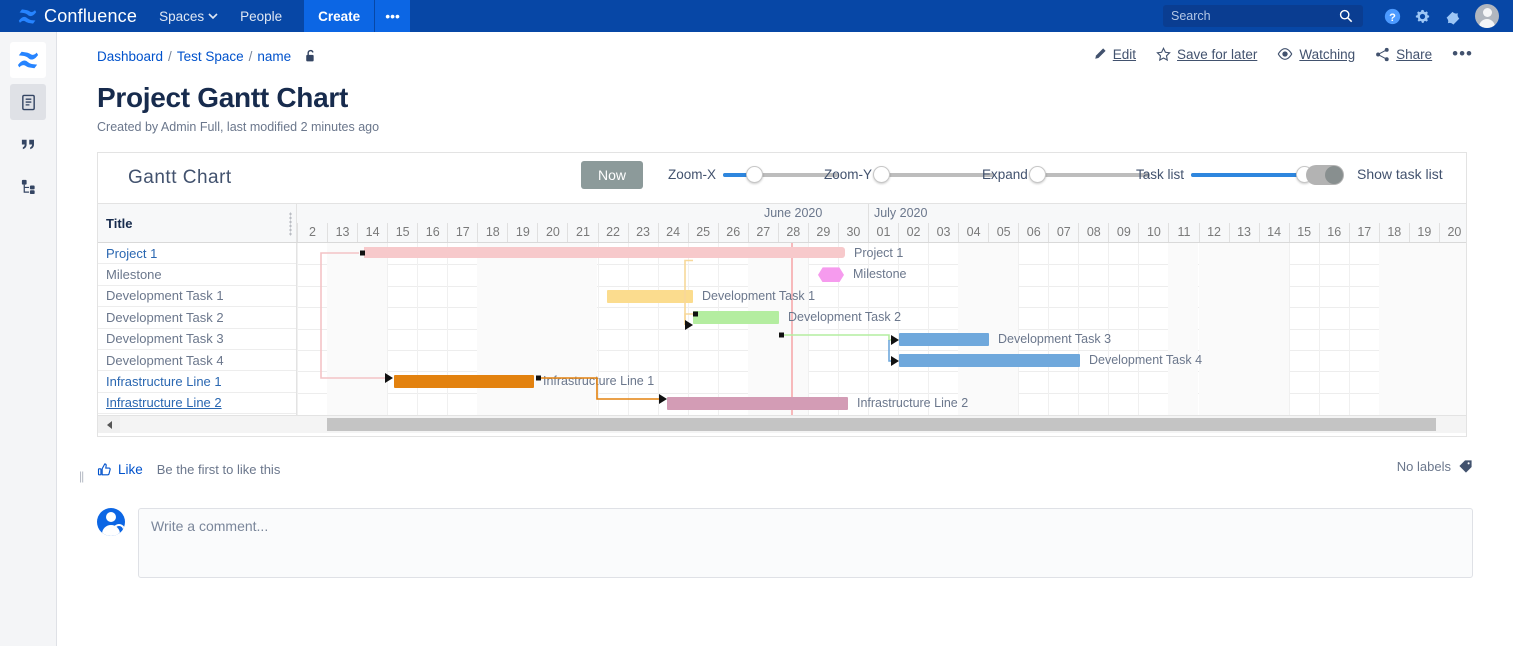  I want to click on grid-line-horizontal, so click(881, 265).